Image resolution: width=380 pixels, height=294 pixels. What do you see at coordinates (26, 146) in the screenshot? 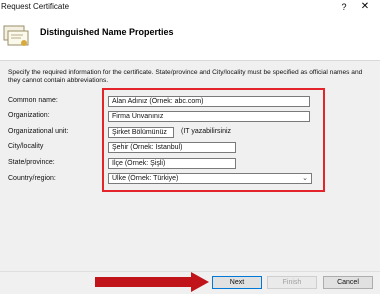
I see `city-label: City/locality` at bounding box center [26, 146].